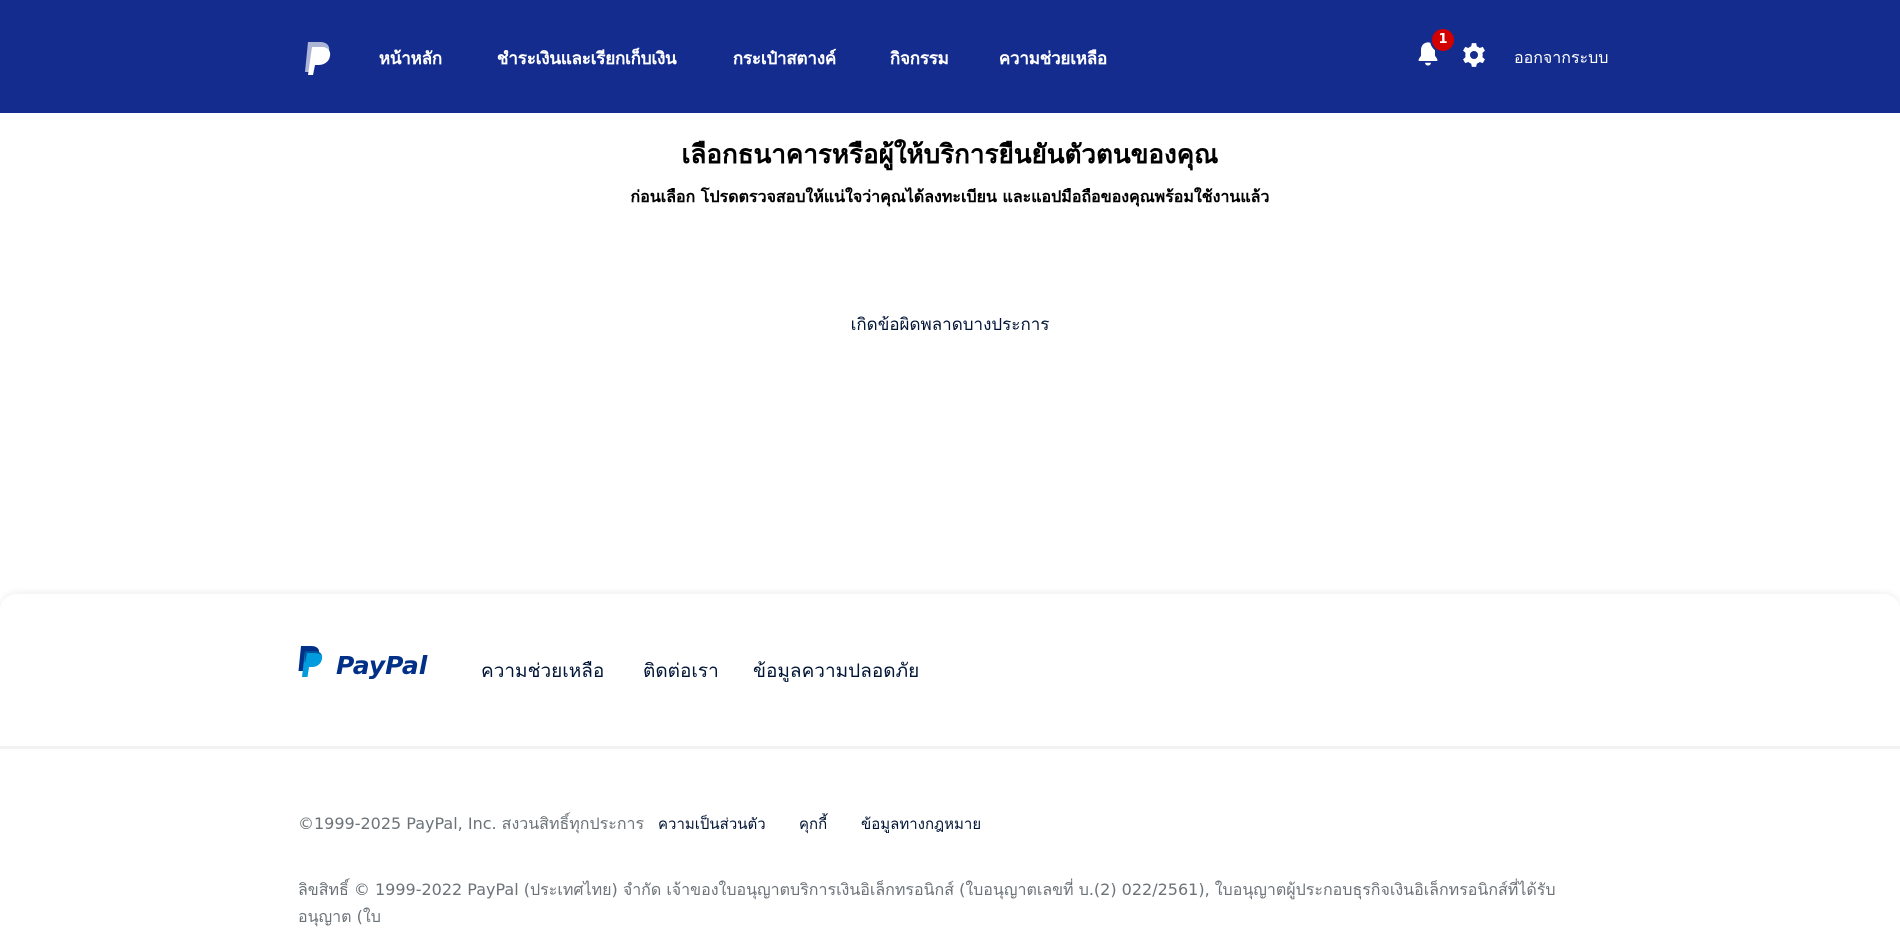  I want to click on footer-security-link: ข้อมูลความปลอดภัย, so click(836, 671).